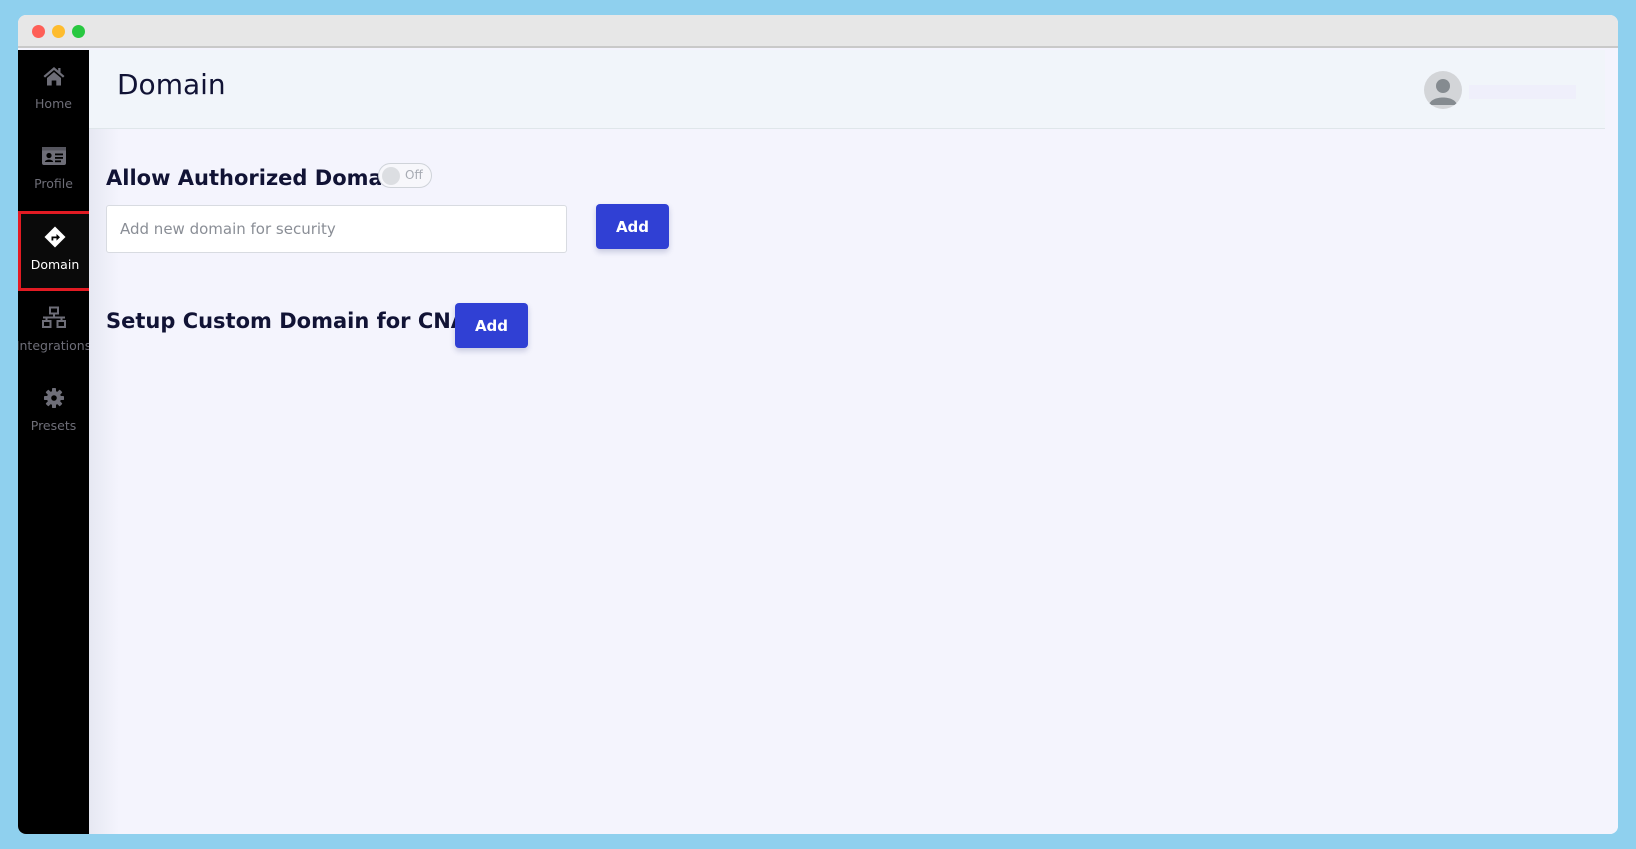 The width and height of the screenshot is (1636, 849). What do you see at coordinates (414, 175) in the screenshot?
I see `toggle-state-label: Off` at bounding box center [414, 175].